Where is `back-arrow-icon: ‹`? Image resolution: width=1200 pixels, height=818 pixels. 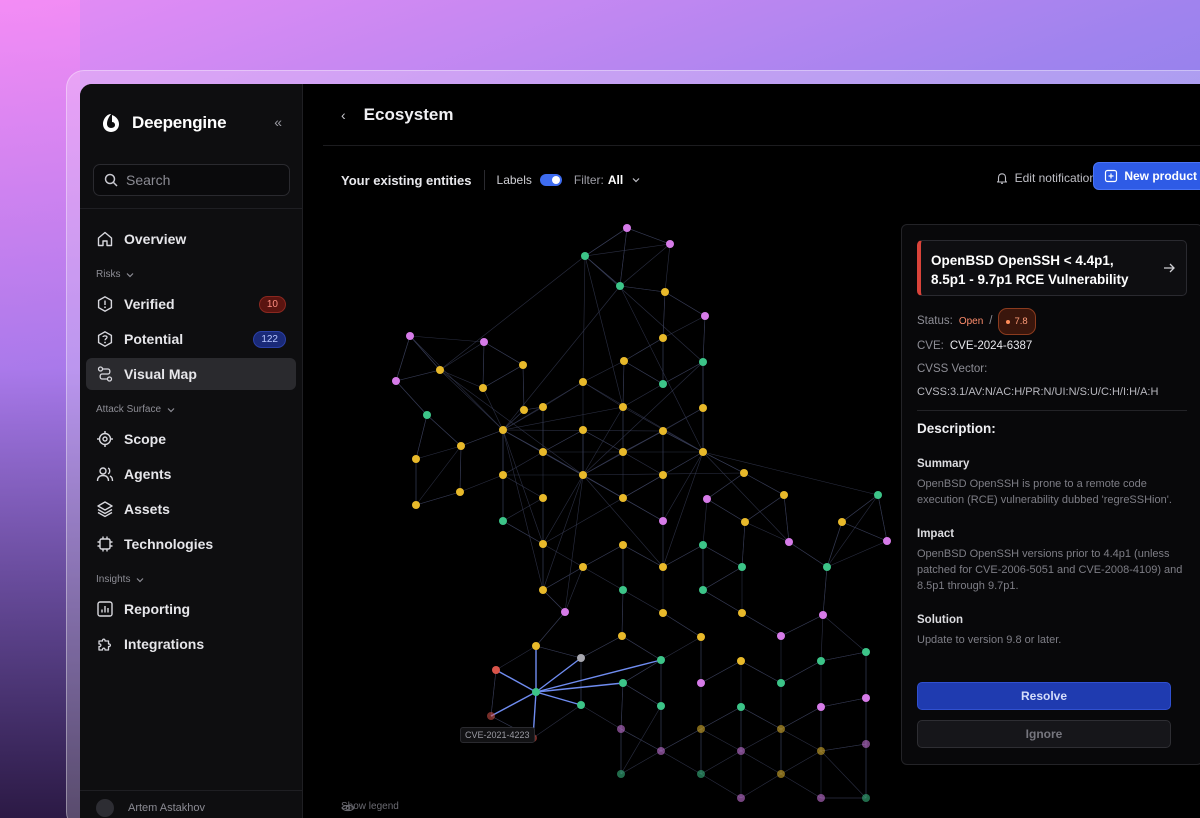
back-arrow-icon: ‹ is located at coordinates (343, 115).